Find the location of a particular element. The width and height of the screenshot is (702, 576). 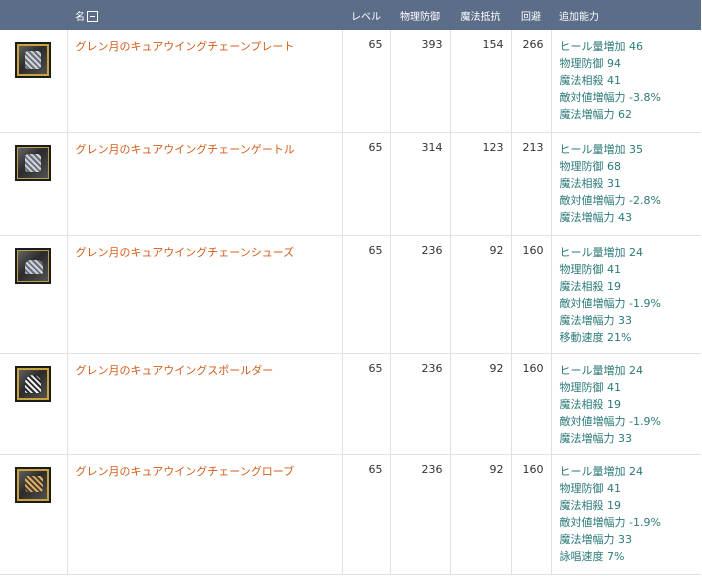

item-name: グレン月のキュアウイングチェーングローブ is located at coordinates (204, 514).